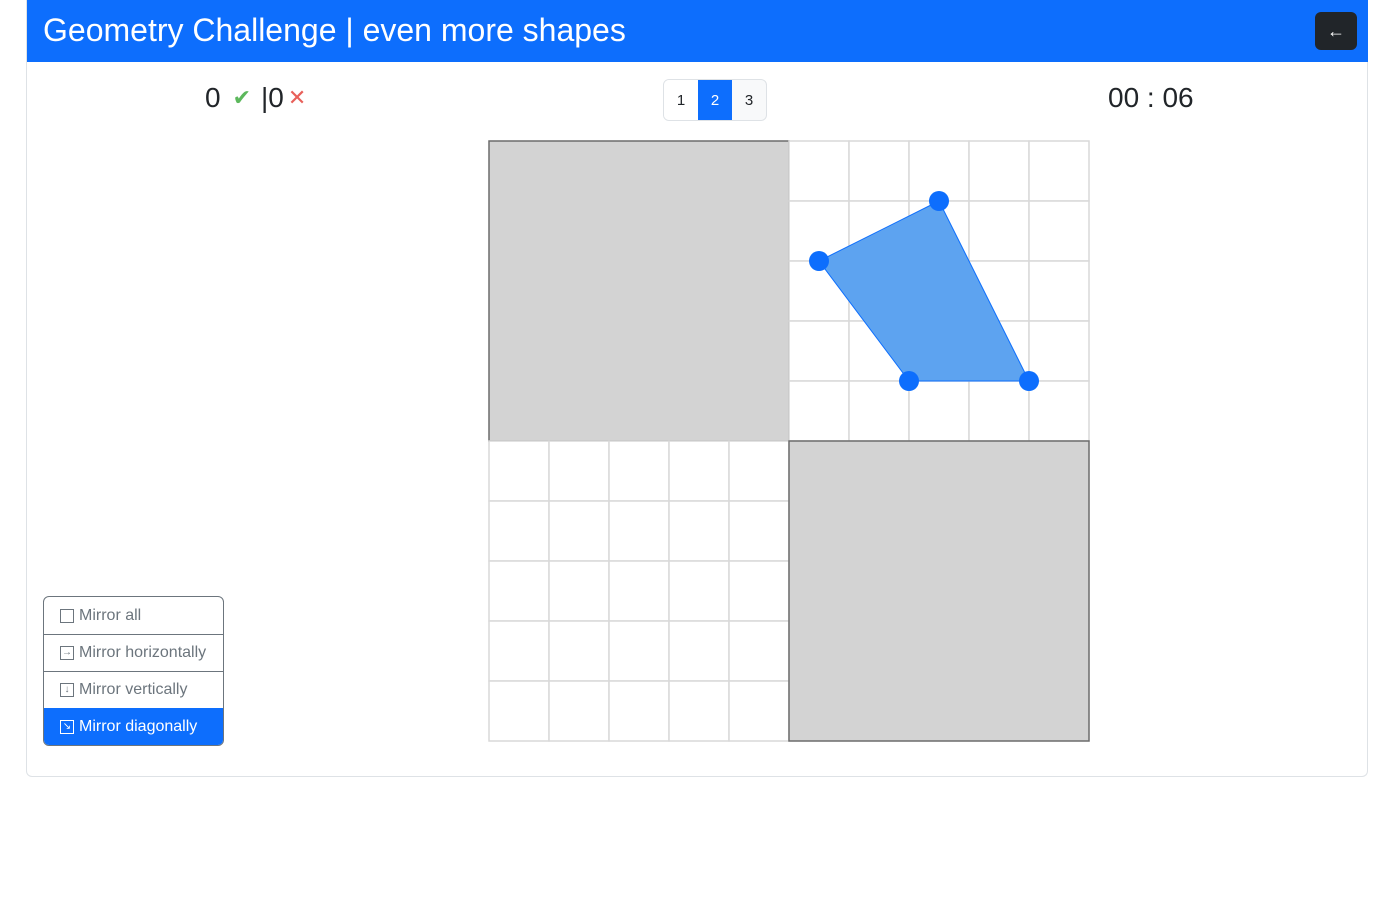 This screenshot has height=900, width=1400. I want to click on mirror-diagonally-option: ↘ Mirror diagonally, so click(133, 726).